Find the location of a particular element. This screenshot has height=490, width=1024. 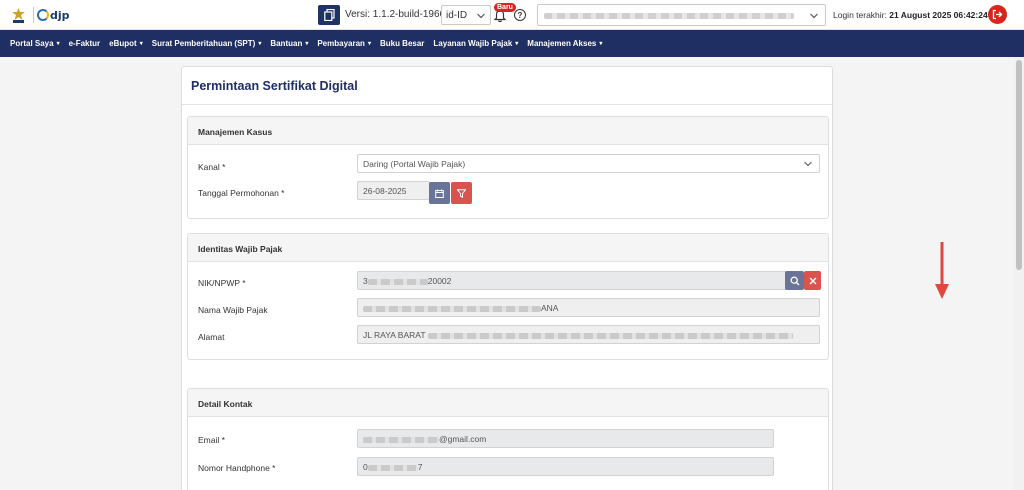

request-card-header: Permintaan Sertifikat Digital is located at coordinates (507, 86).